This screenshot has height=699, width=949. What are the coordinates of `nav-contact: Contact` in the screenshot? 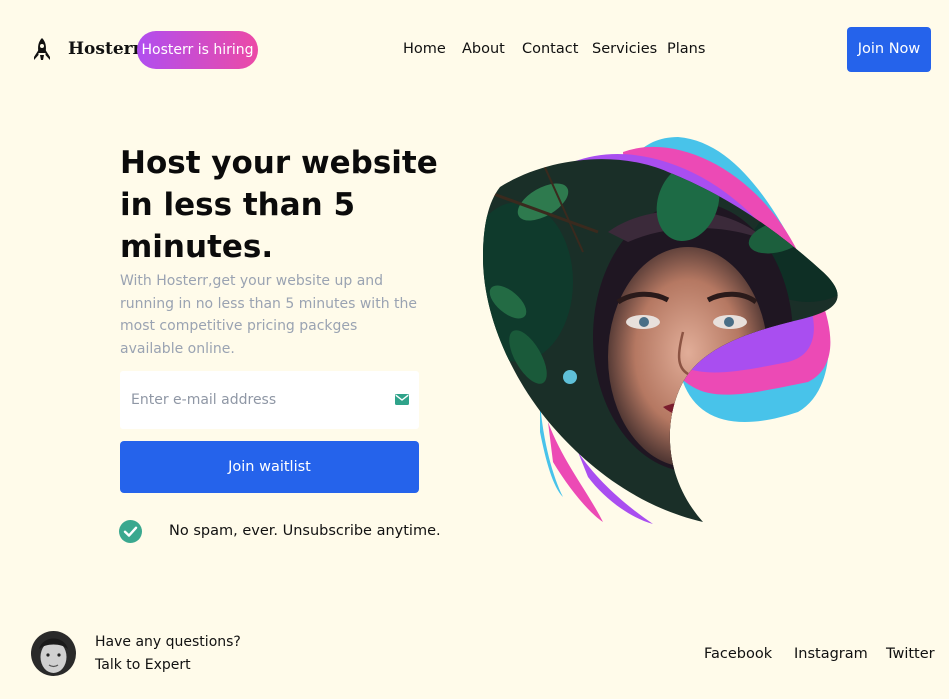 It's located at (550, 49).